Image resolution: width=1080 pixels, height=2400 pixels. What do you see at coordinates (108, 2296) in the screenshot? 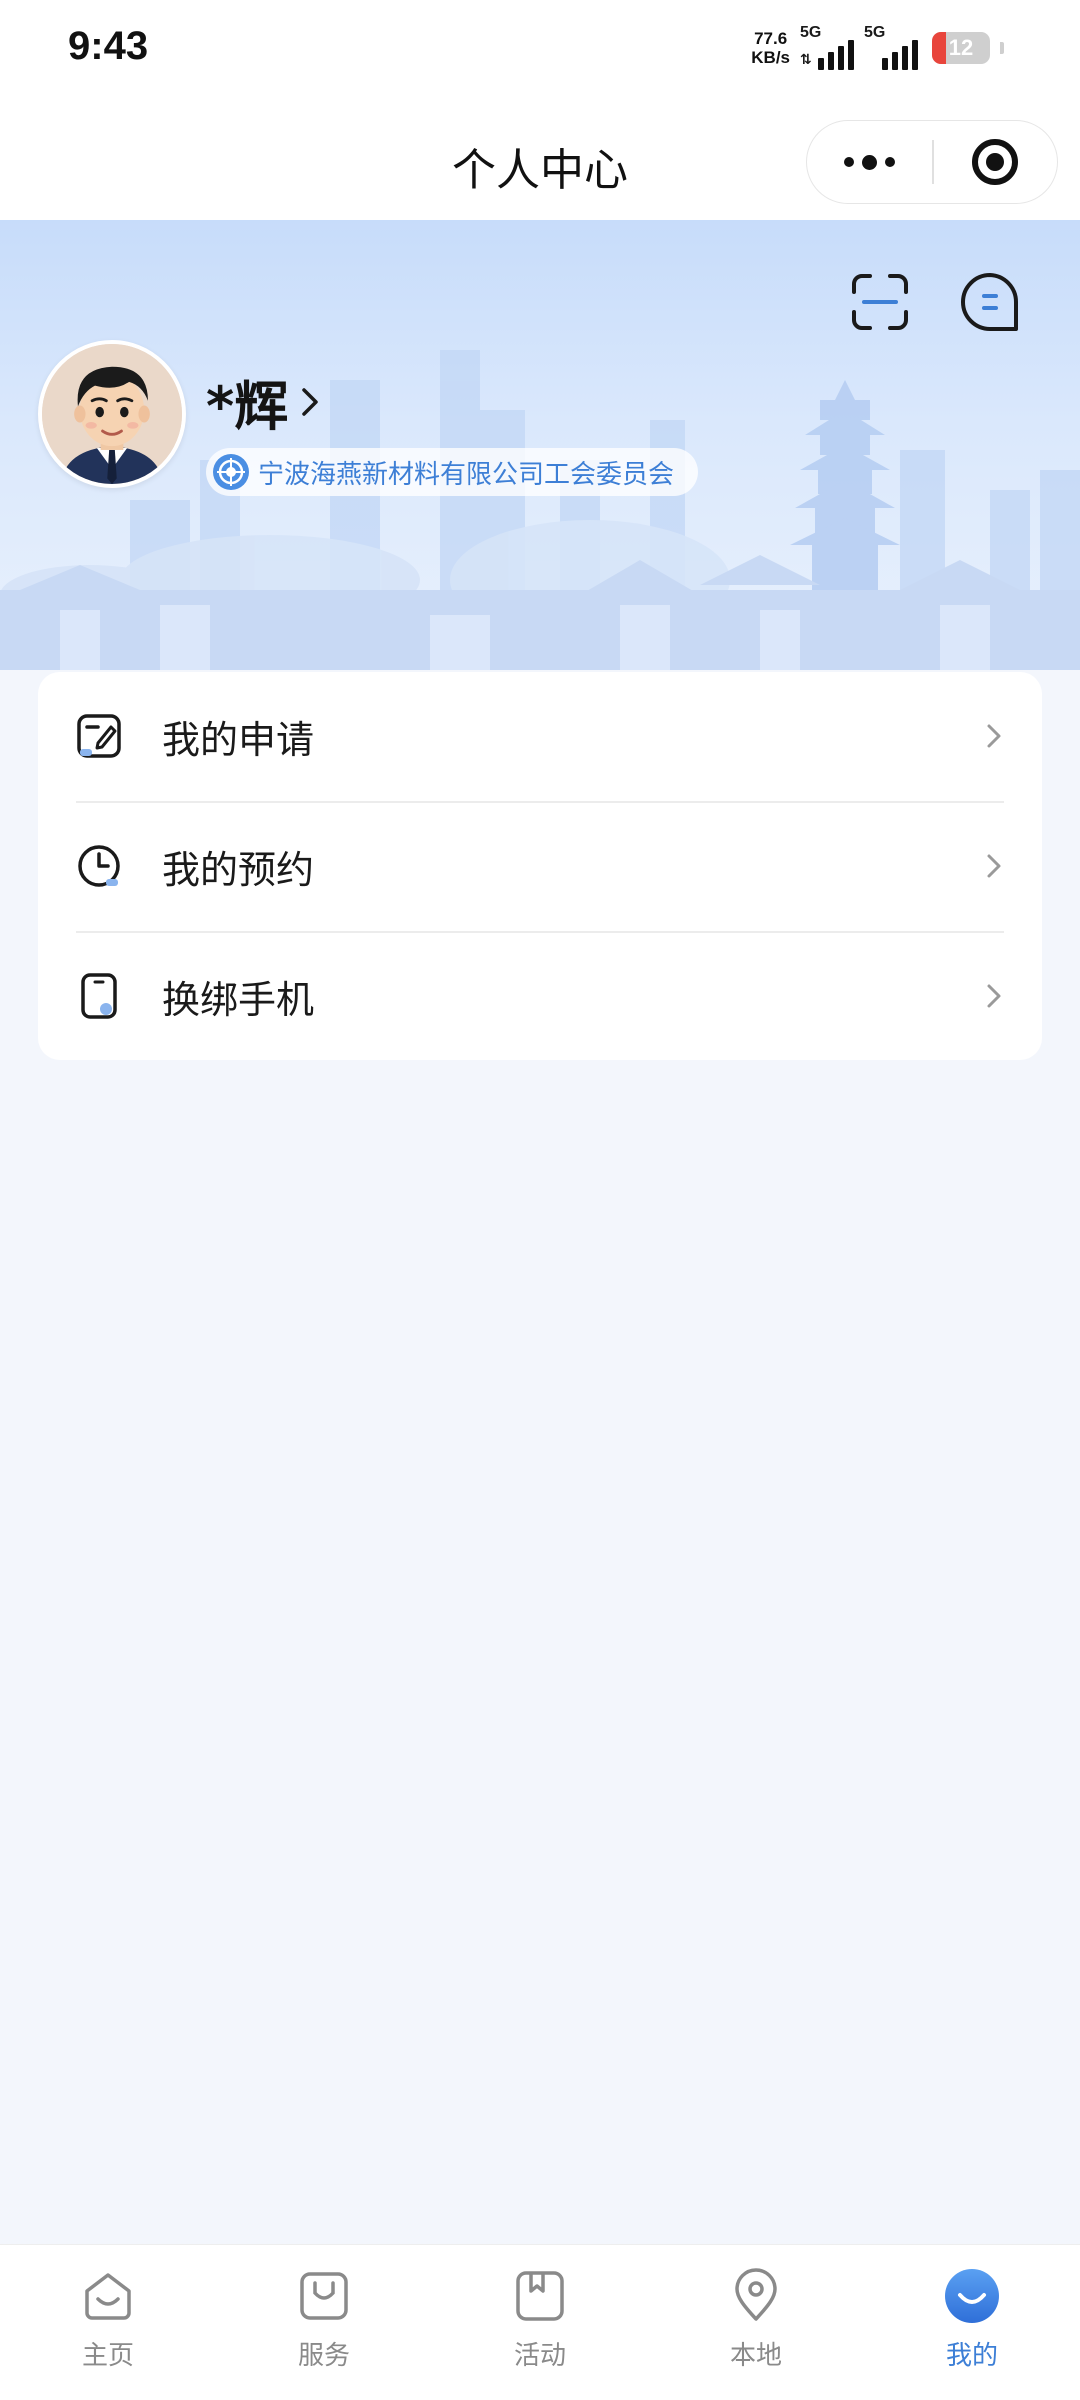
I see `home-icon` at bounding box center [108, 2296].